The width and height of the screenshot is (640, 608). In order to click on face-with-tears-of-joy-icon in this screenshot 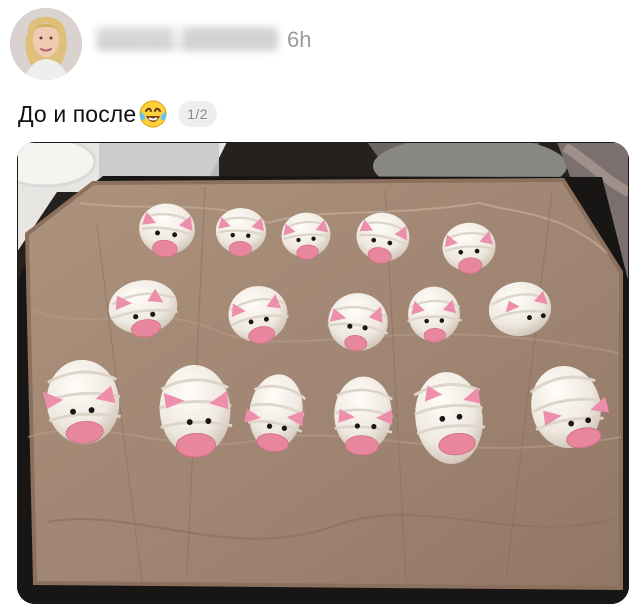, I will do `click(153, 114)`.